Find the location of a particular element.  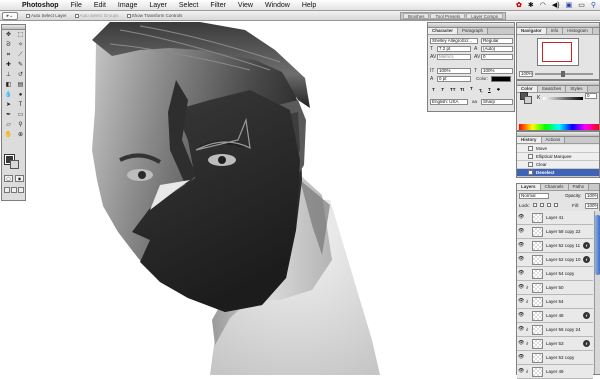

layers-scrollbar is located at coordinates (597, 292).